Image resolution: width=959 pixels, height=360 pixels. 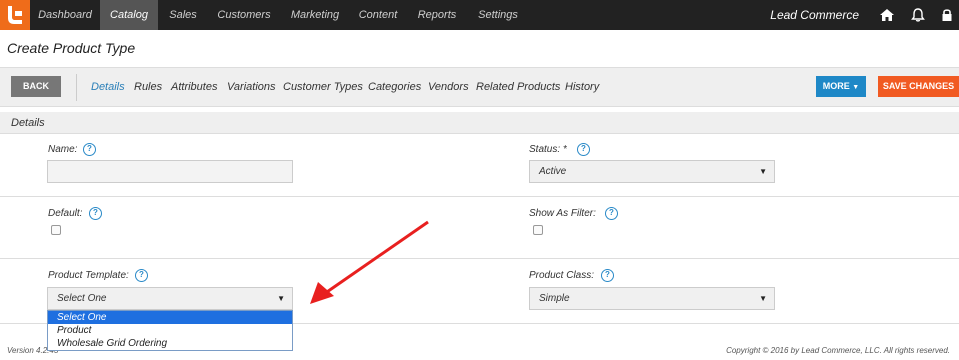 I want to click on nav-catalog: Catalog, so click(x=129, y=15).